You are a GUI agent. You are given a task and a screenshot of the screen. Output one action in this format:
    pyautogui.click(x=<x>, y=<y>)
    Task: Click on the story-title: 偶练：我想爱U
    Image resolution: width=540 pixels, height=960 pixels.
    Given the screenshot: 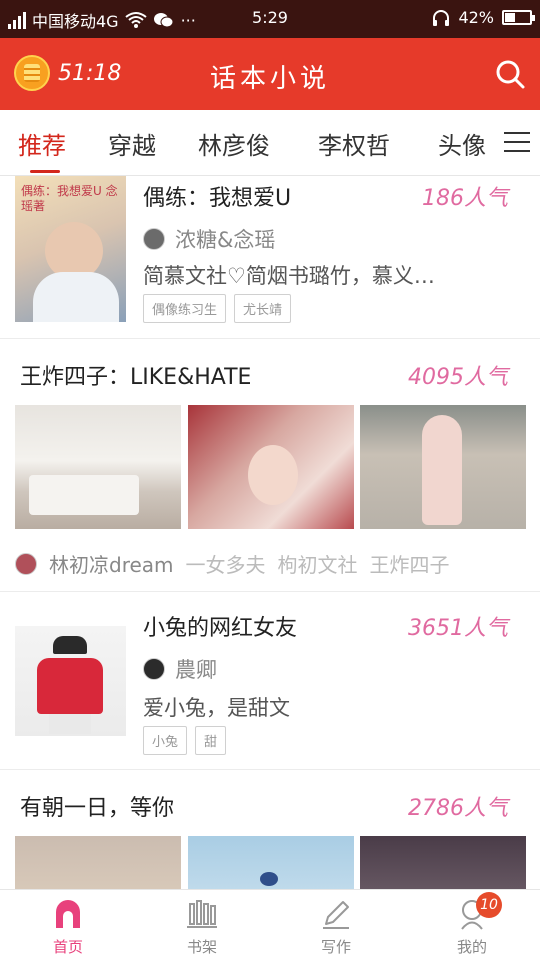 What is the action you would take?
    pyautogui.click(x=217, y=196)
    